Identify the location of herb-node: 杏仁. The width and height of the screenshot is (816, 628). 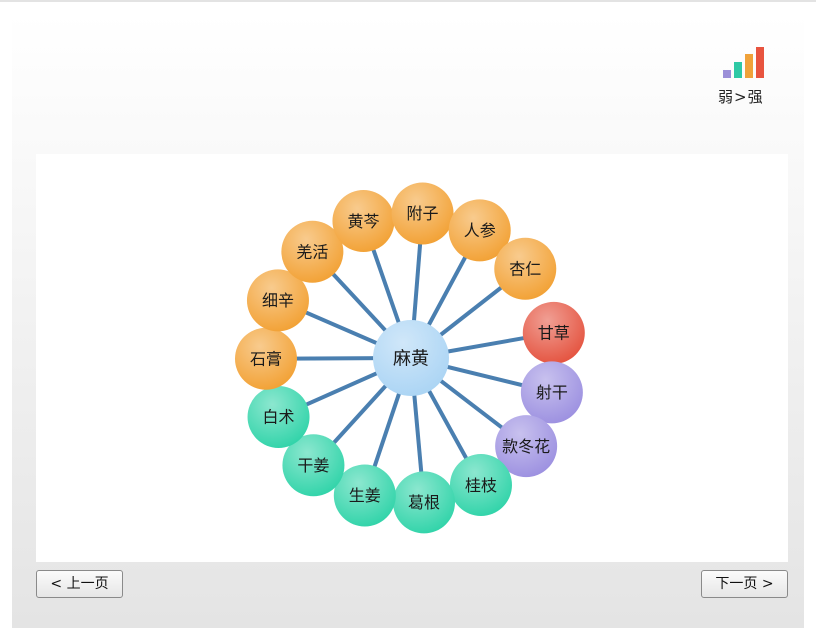
(525, 268).